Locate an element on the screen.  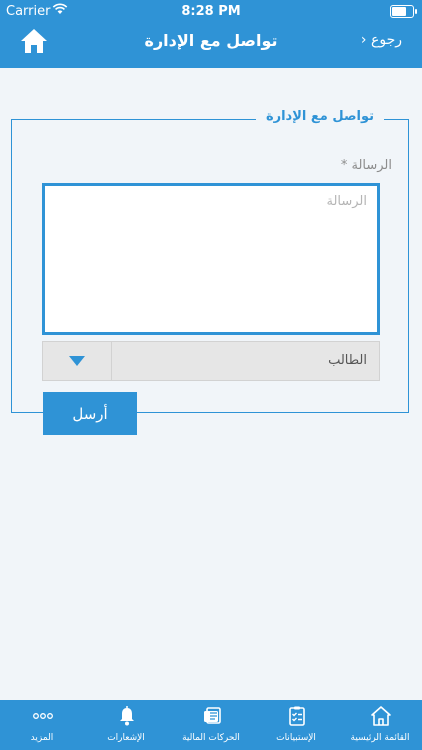
top-bar: Carrier 8:28 PM تواصل مع الإدارة رجوع ‹ is located at coordinates (211, 34).